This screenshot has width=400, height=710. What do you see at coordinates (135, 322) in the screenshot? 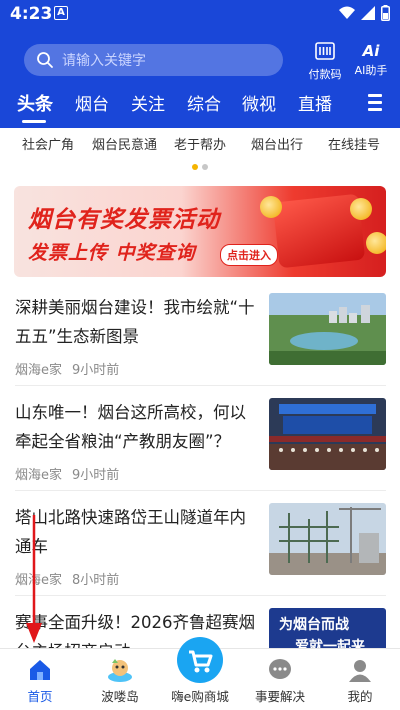
I see `news-title: 深耕美丽烟台建设！我市绘就“十五五”生态新图景` at bounding box center [135, 322].